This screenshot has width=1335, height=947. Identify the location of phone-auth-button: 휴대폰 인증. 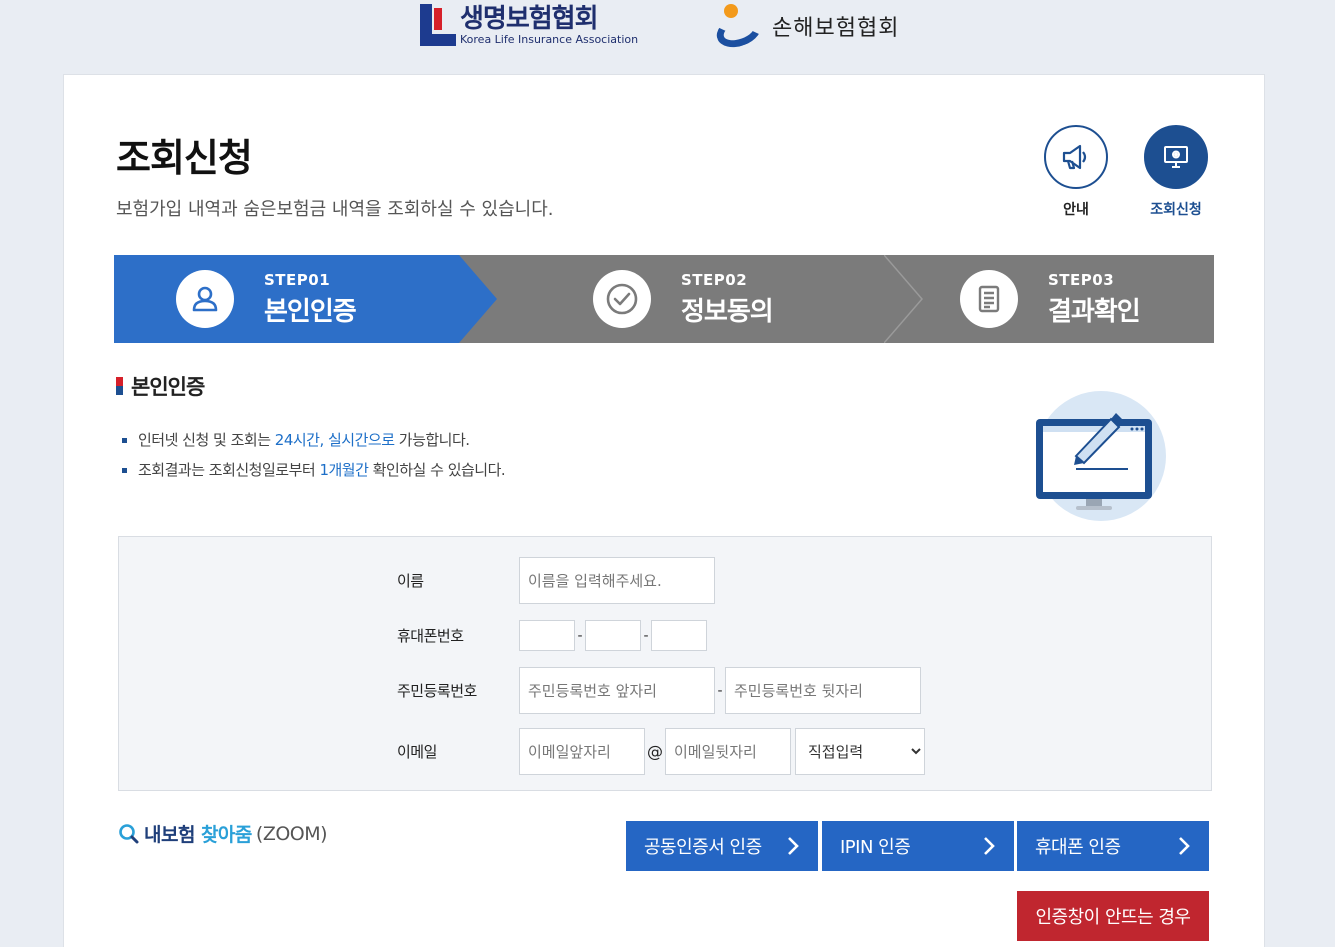
(1113, 846).